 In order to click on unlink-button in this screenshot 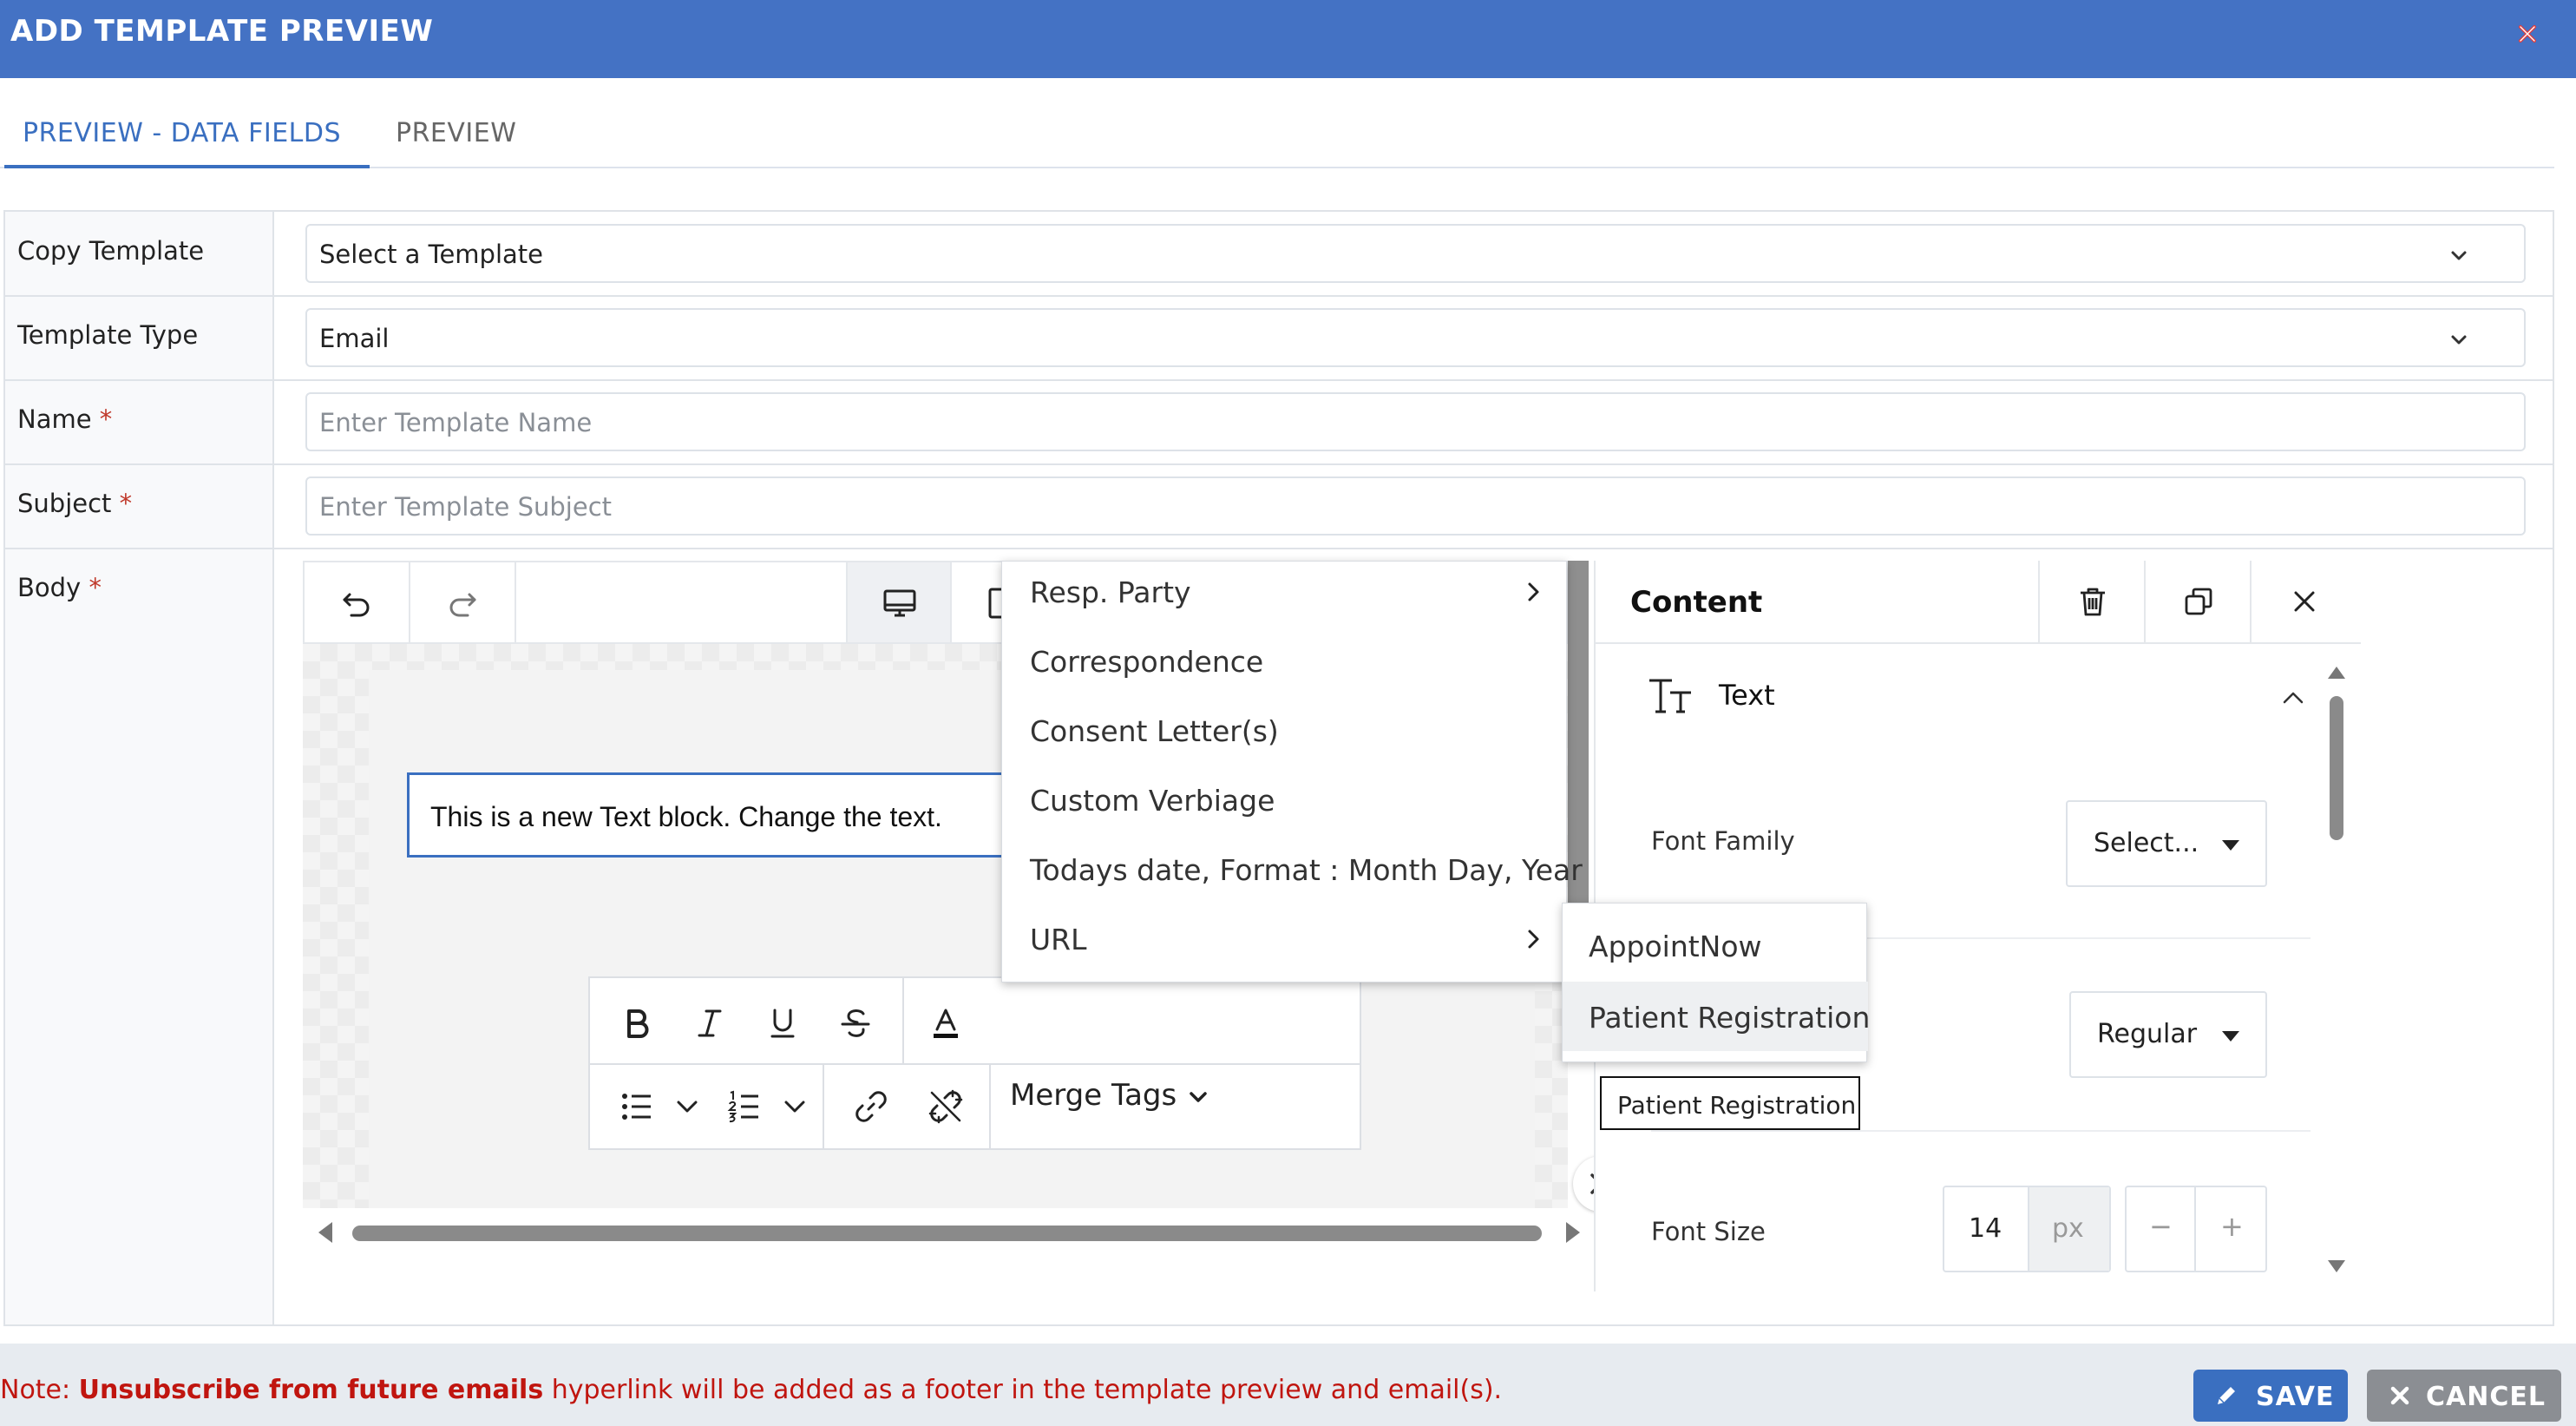, I will do `click(946, 1107)`.